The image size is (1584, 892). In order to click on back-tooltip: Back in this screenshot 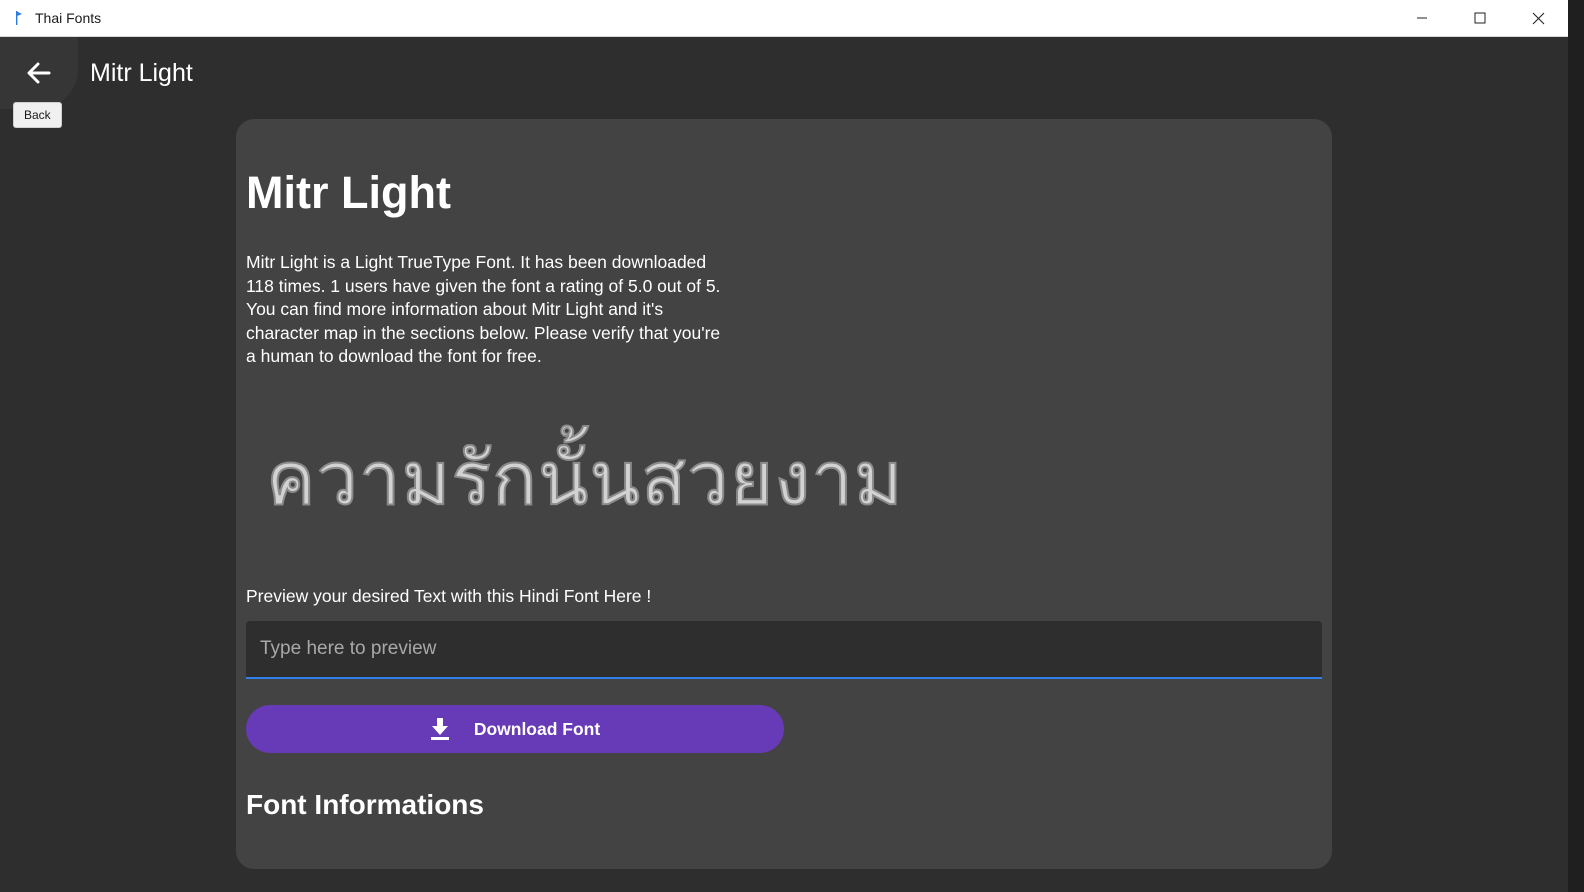, I will do `click(37, 115)`.